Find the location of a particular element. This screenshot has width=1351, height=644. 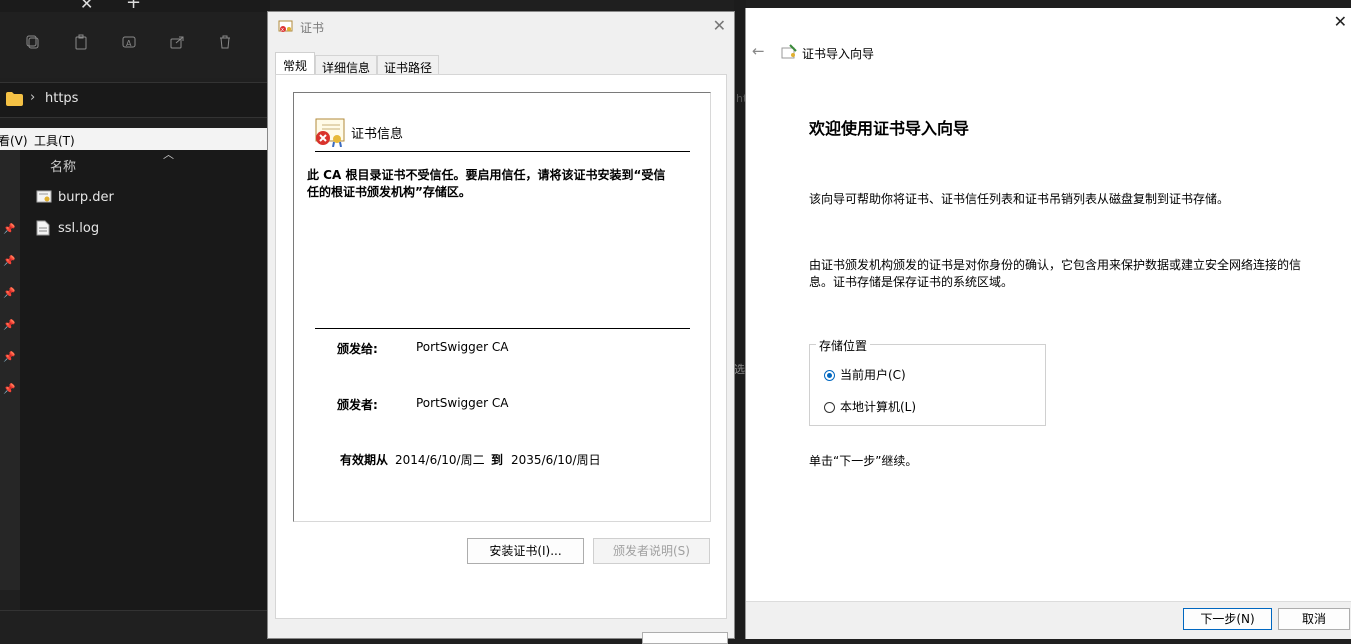

section-title: 证书信息 is located at coordinates (377, 134).